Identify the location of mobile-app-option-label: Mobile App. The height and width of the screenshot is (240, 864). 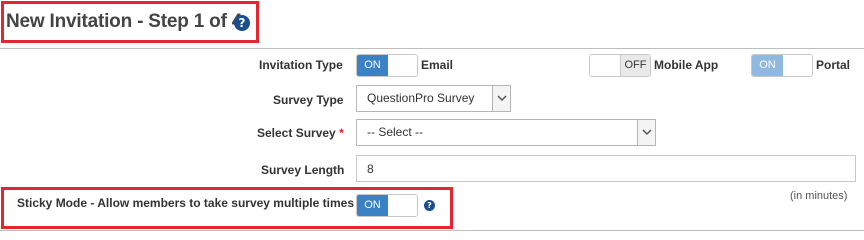
(686, 65).